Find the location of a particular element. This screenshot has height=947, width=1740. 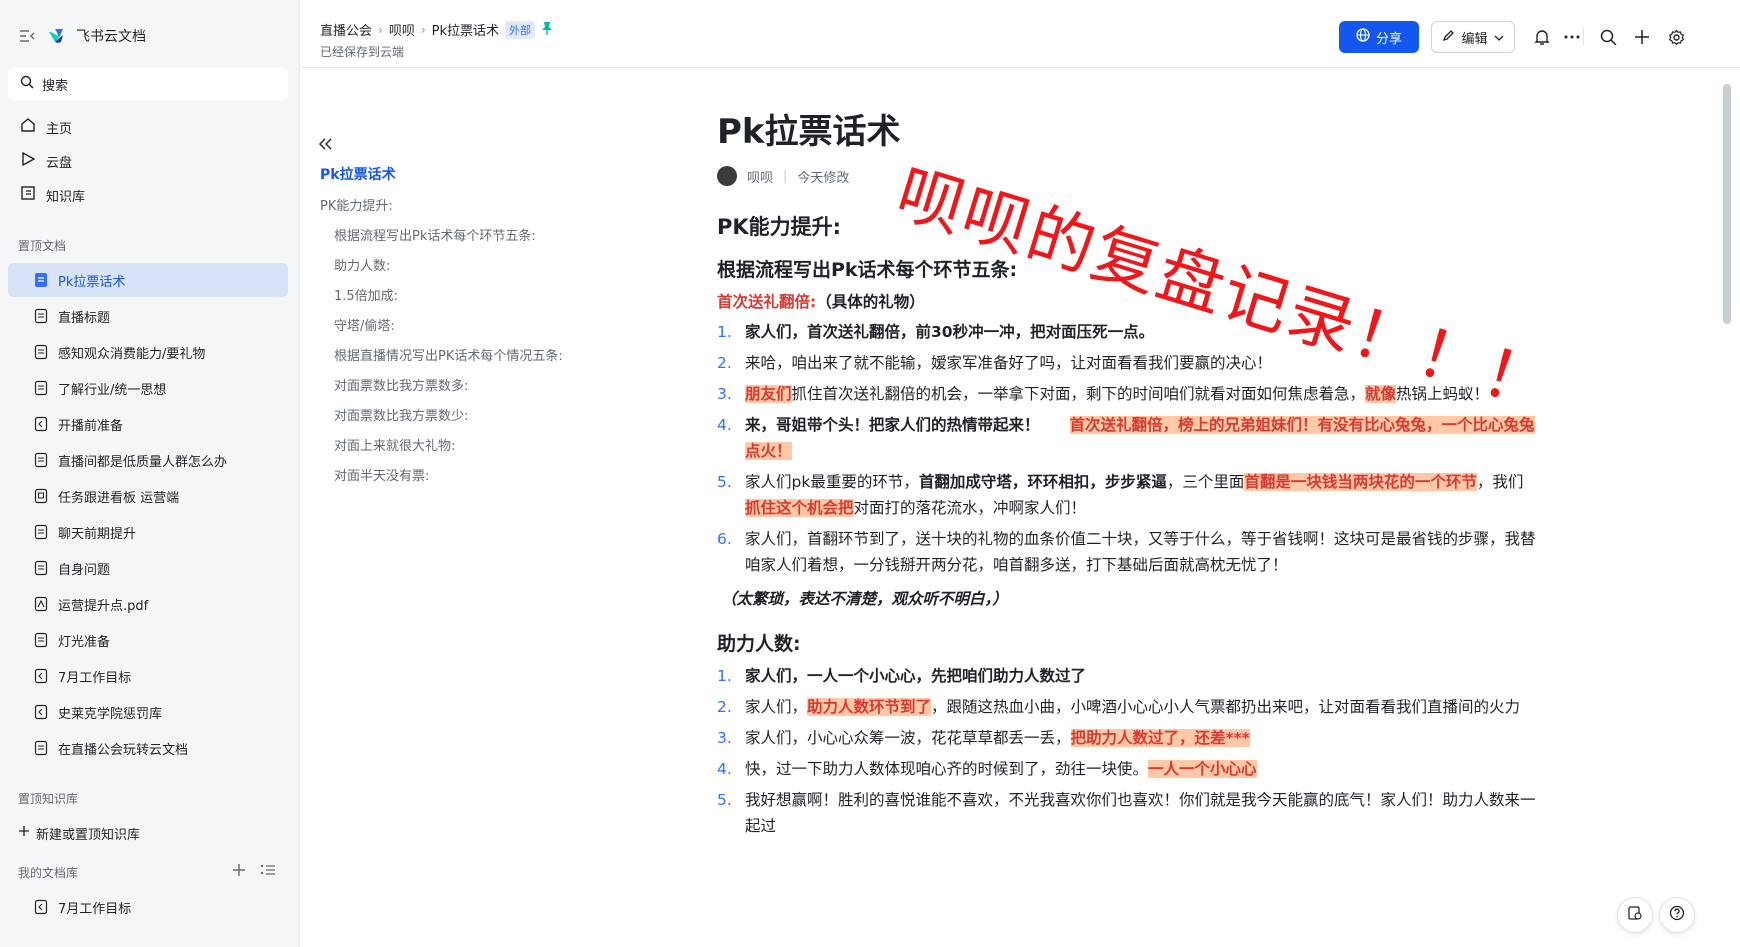

sidebar-doc-label: 感知观众消费能力/要礼物 is located at coordinates (132, 354).